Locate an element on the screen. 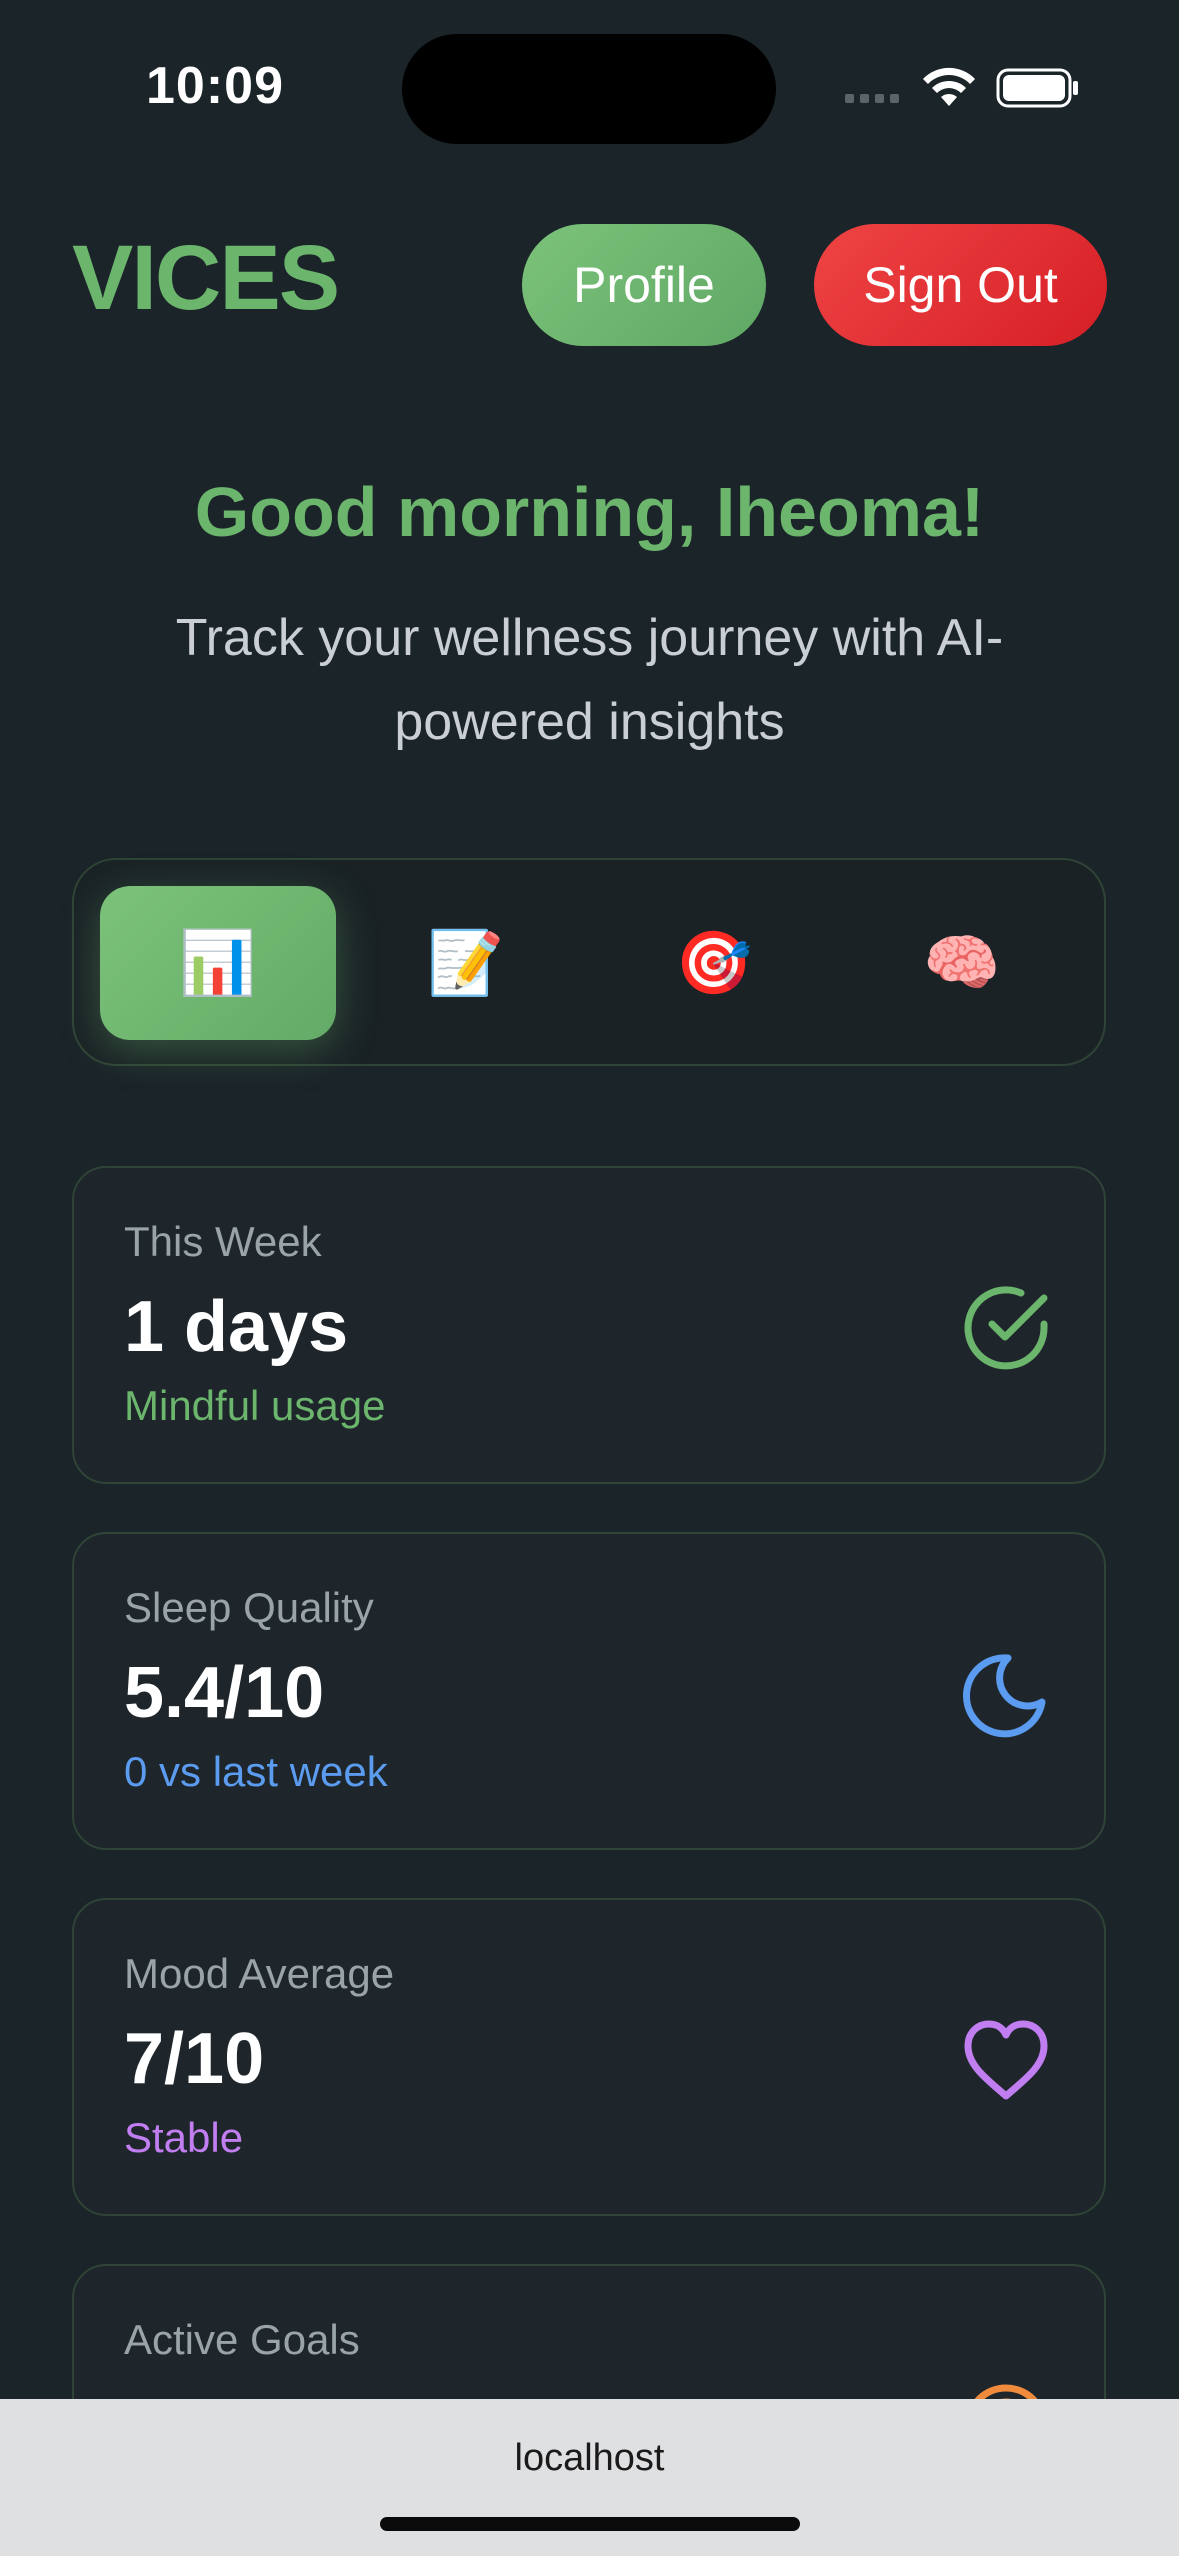  stat-subtext: 0 vs last week is located at coordinates (256, 1771).